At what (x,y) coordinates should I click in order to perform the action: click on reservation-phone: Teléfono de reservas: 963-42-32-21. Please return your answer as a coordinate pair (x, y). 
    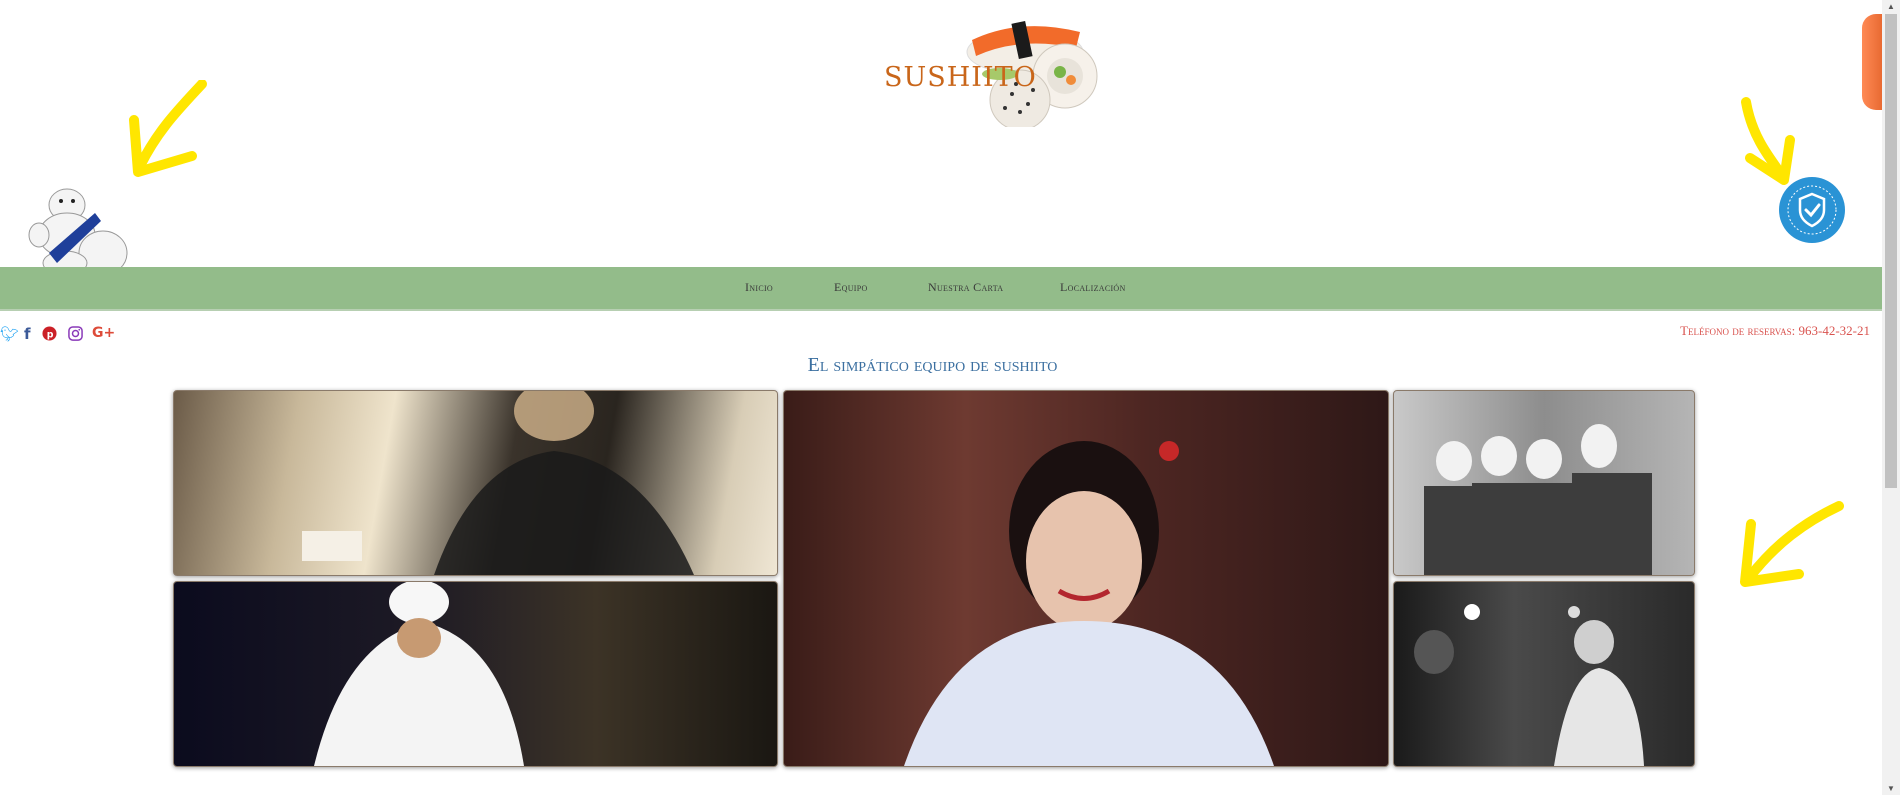
    Looking at the image, I should click on (1775, 330).